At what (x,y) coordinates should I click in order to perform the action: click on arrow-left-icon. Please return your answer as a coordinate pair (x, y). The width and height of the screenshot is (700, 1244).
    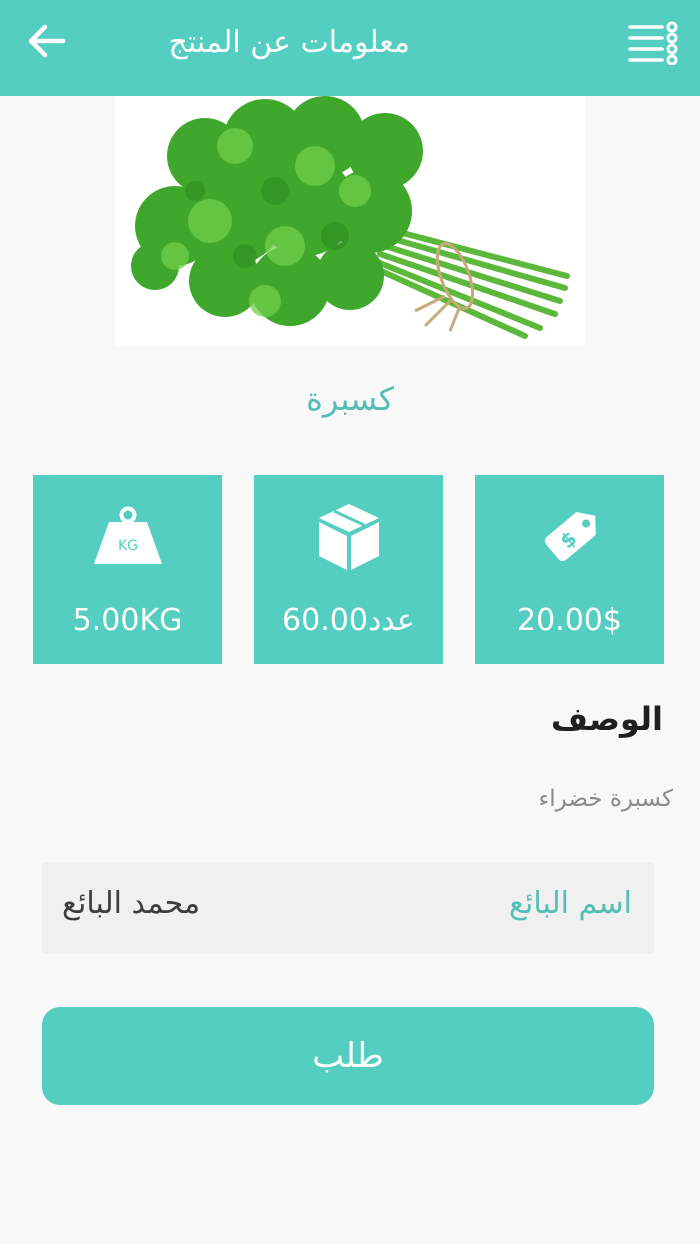
    Looking at the image, I should click on (47, 41).